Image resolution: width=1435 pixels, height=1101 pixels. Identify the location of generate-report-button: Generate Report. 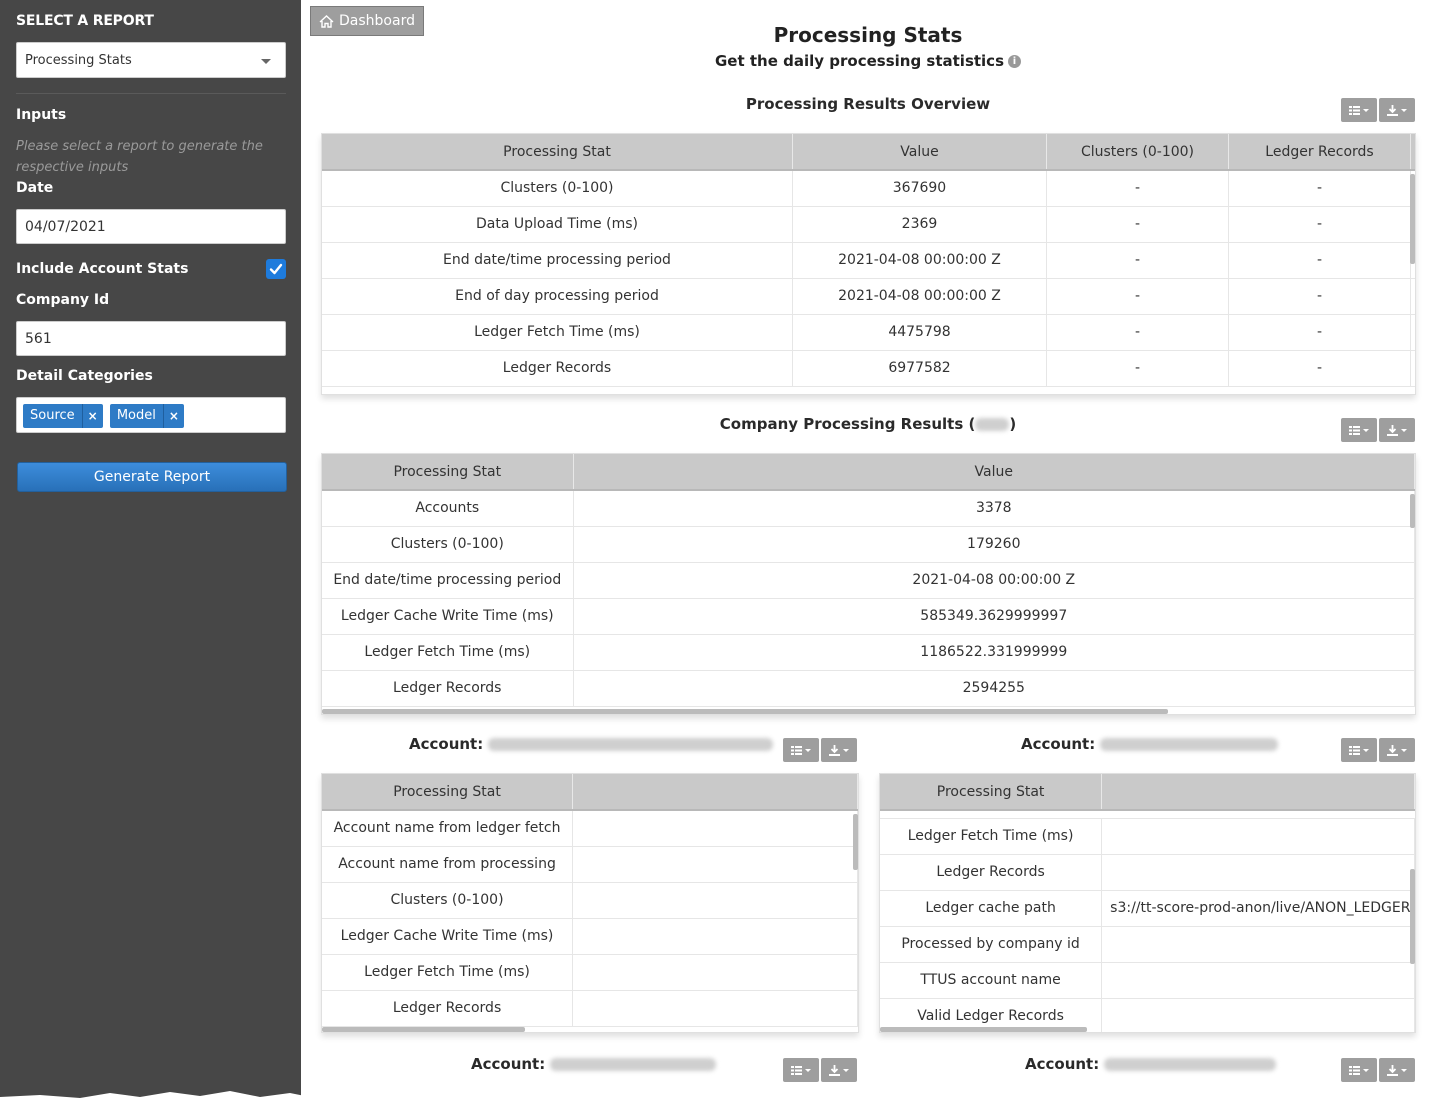
(152, 477).